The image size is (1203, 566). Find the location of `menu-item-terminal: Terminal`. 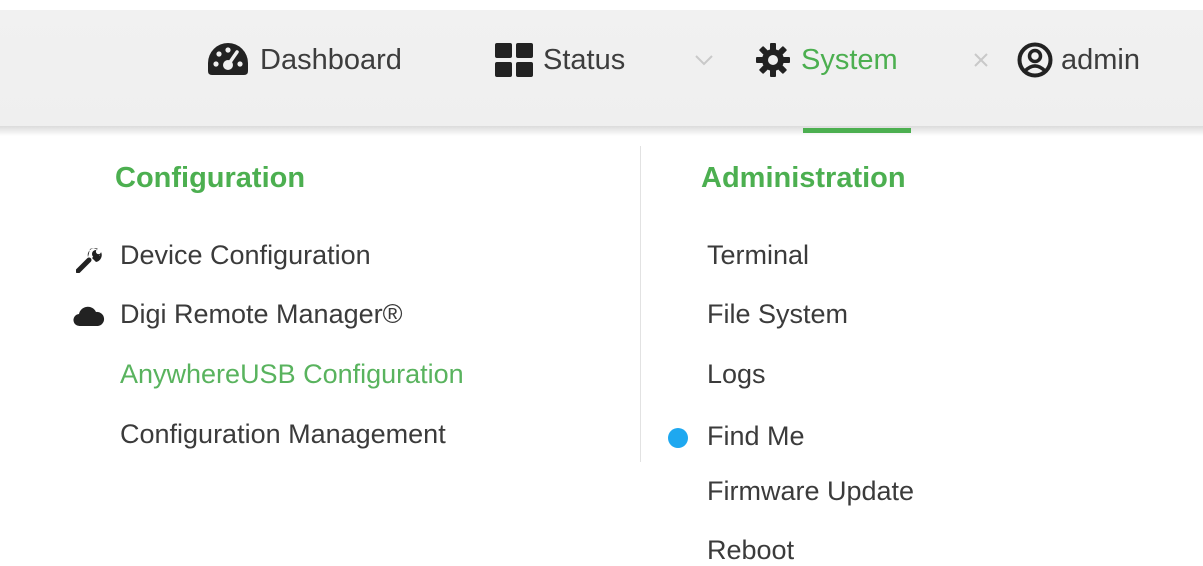

menu-item-terminal: Terminal is located at coordinates (758, 255).